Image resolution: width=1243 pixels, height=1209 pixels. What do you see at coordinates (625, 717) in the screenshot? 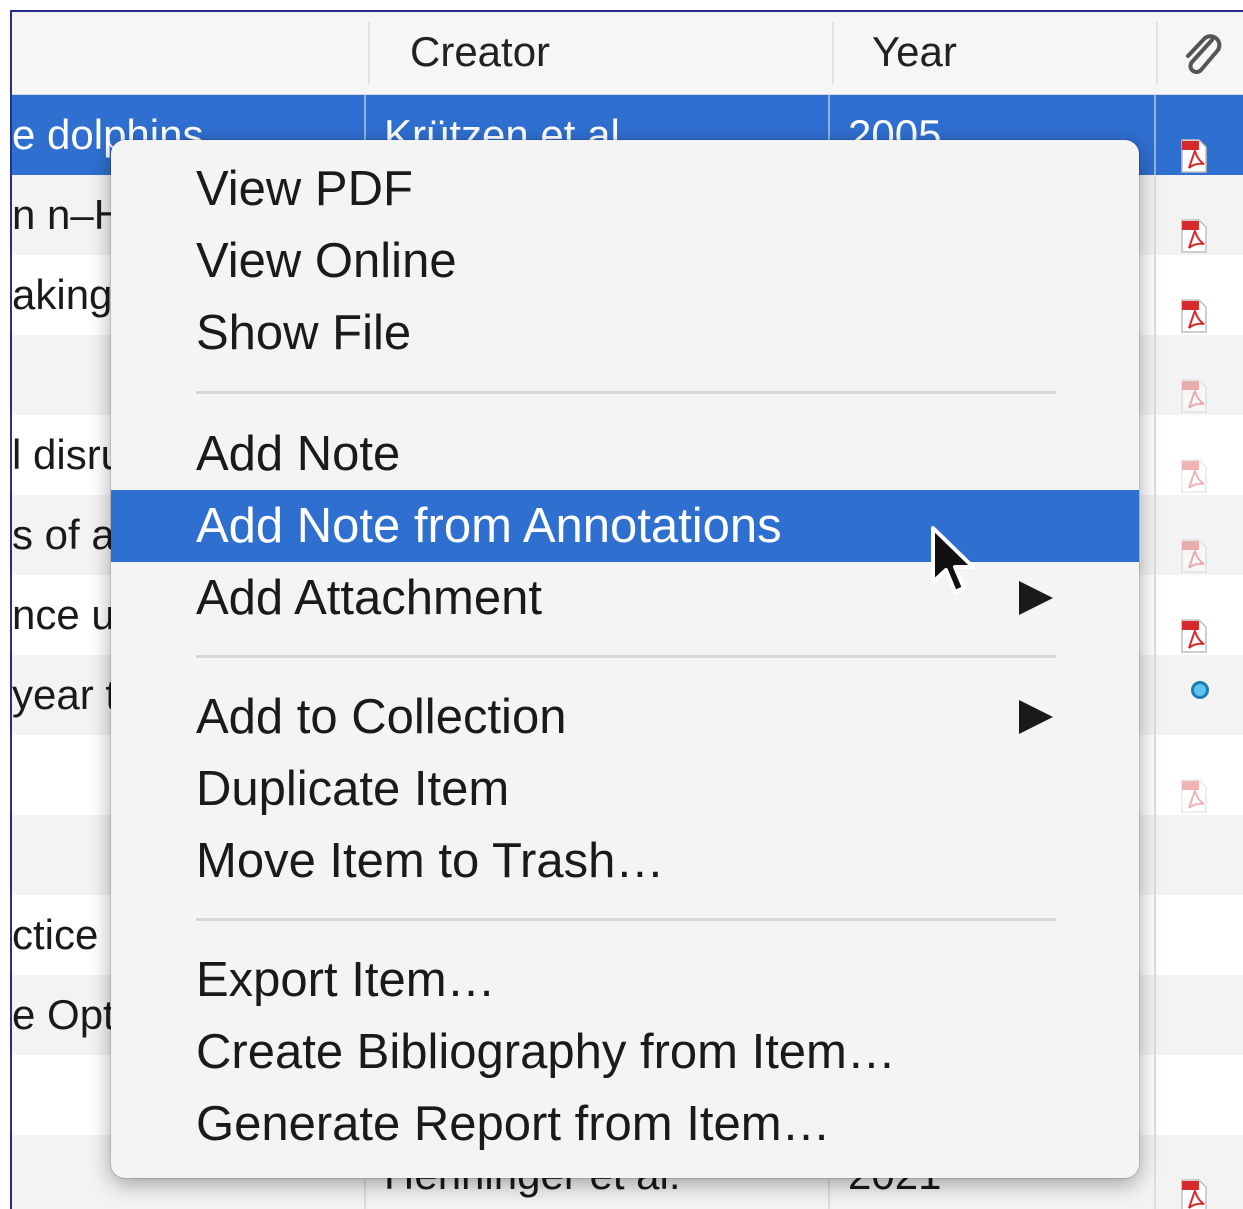
I see `menu-item-add-to-collection: Add to Collection` at bounding box center [625, 717].